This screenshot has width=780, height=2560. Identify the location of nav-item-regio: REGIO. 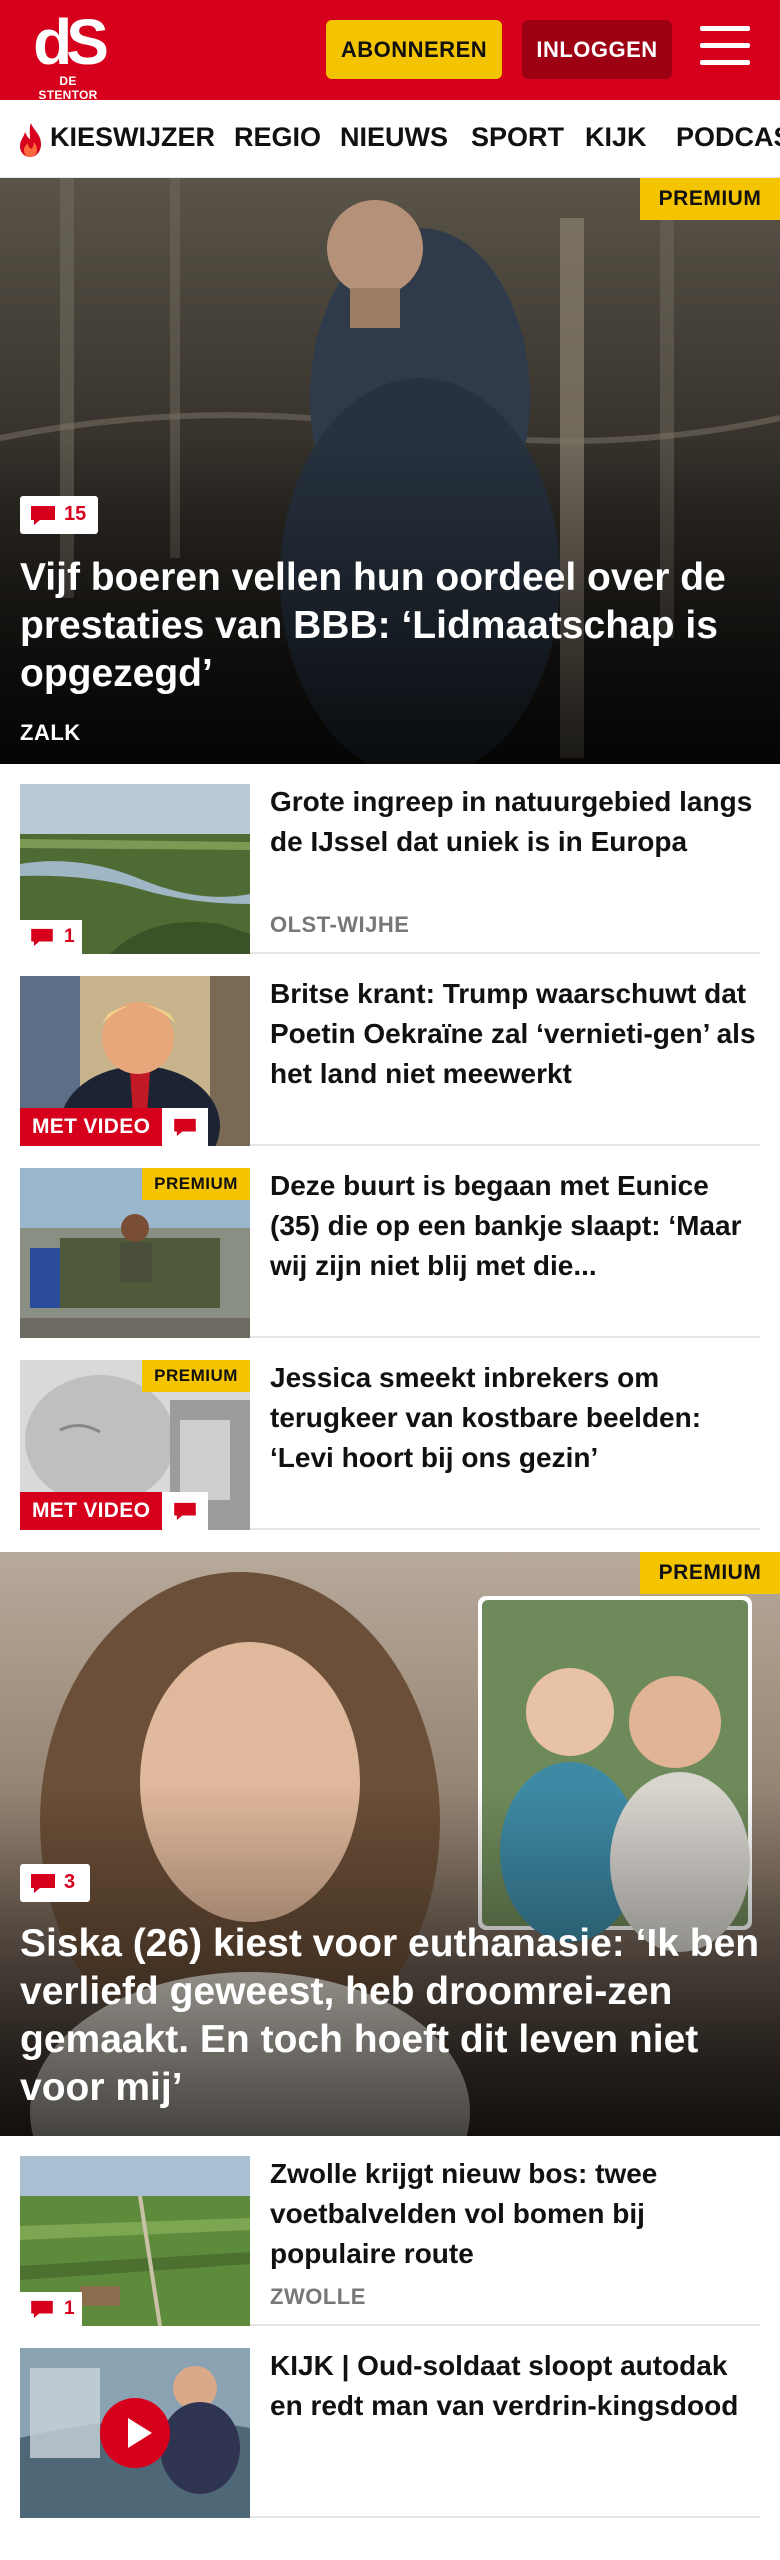
(277, 137).